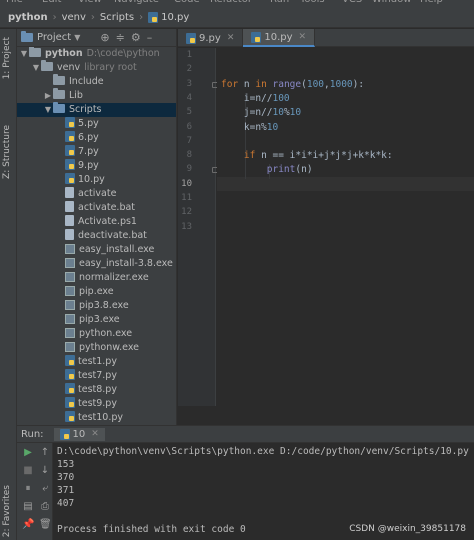  Describe the element at coordinates (96, 109) in the screenshot. I see `tree-item: ▼ Scripts` at that location.